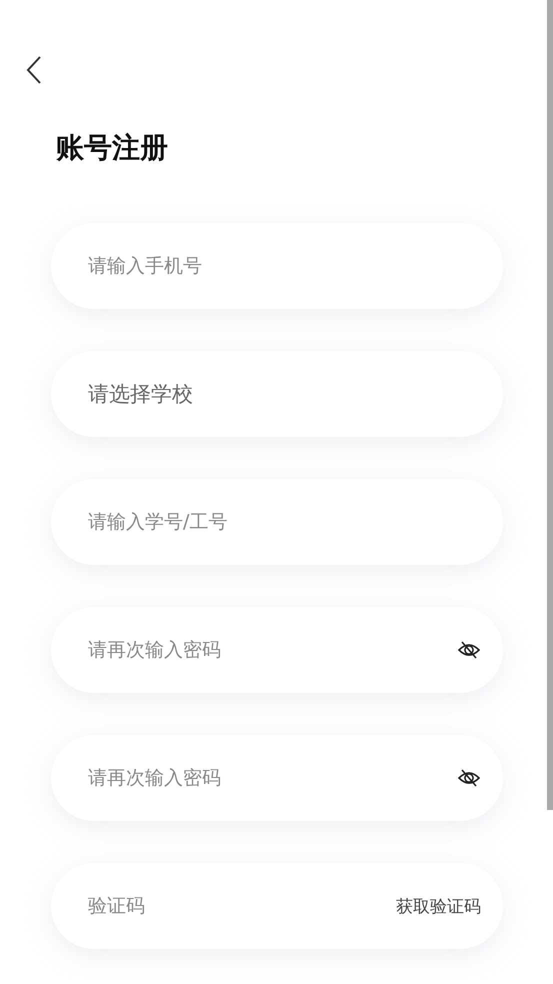  I want to click on get-code-button: 获取验证码, so click(438, 906).